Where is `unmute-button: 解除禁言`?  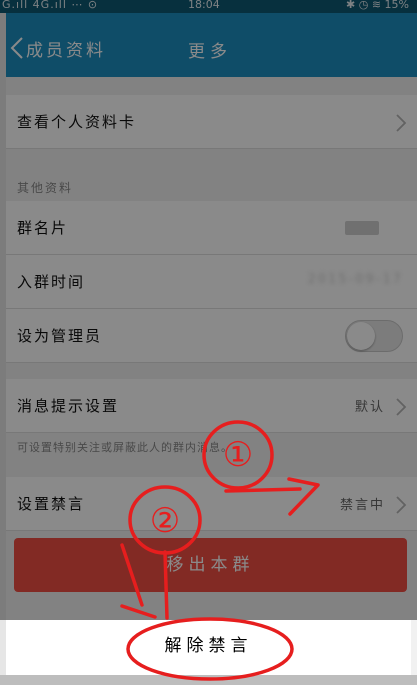
unmute-button: 解除禁言 is located at coordinates (208, 647).